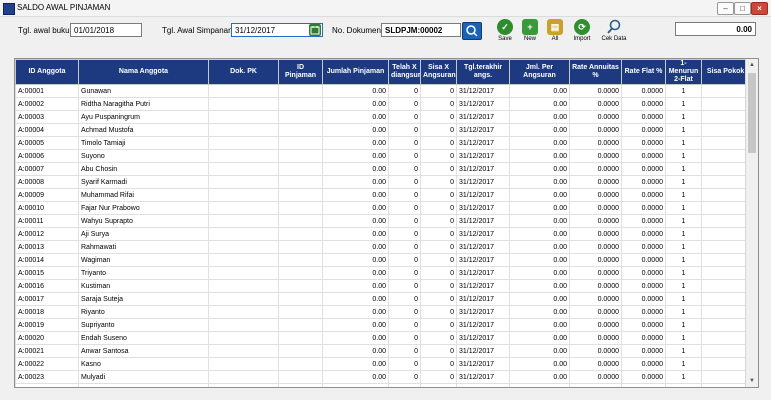  What do you see at coordinates (143, 182) in the screenshot?
I see `table-cell-nama: Syarif Karmadi` at bounding box center [143, 182].